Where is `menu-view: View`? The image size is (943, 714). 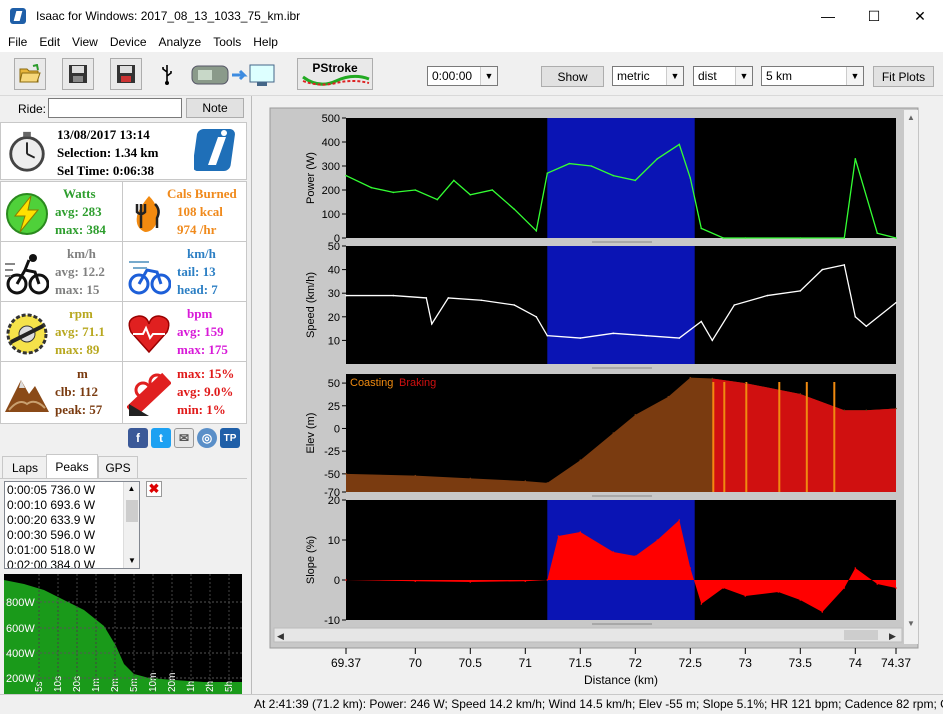
menu-view: View is located at coordinates (85, 42).